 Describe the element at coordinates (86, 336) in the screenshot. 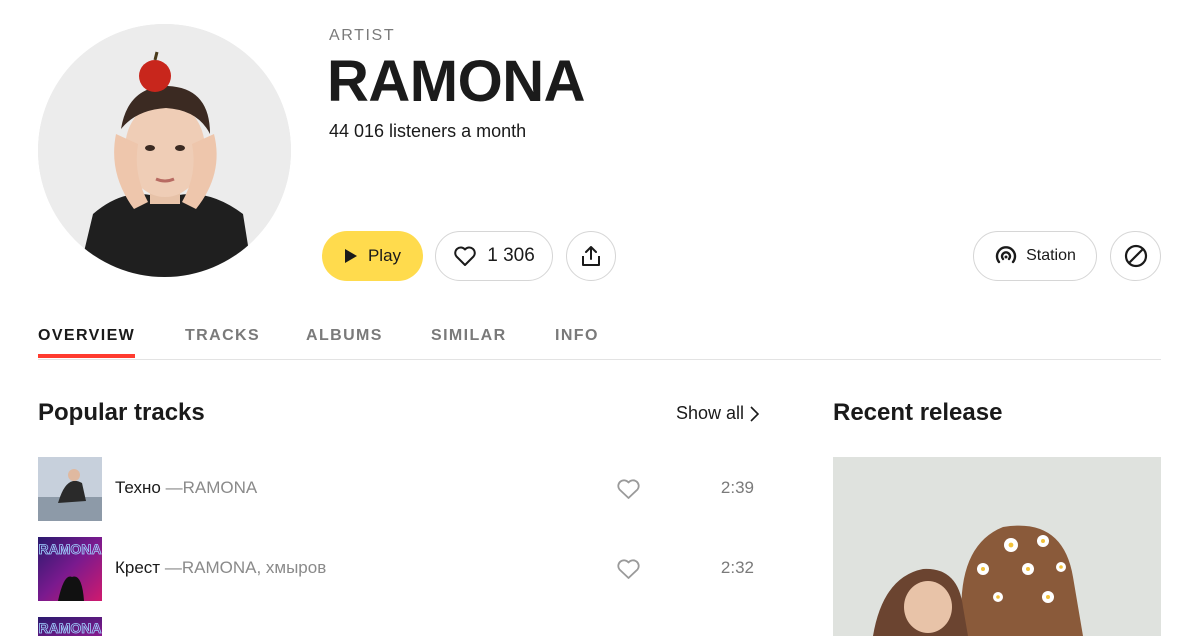

I see `tab-overview: OVERVIEW` at that location.